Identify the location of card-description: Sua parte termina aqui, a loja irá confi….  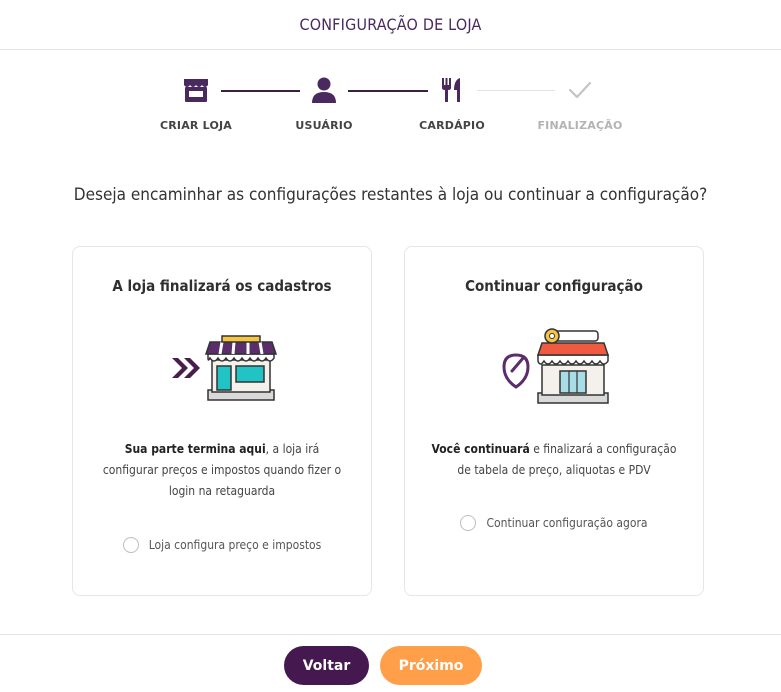
(222, 470).